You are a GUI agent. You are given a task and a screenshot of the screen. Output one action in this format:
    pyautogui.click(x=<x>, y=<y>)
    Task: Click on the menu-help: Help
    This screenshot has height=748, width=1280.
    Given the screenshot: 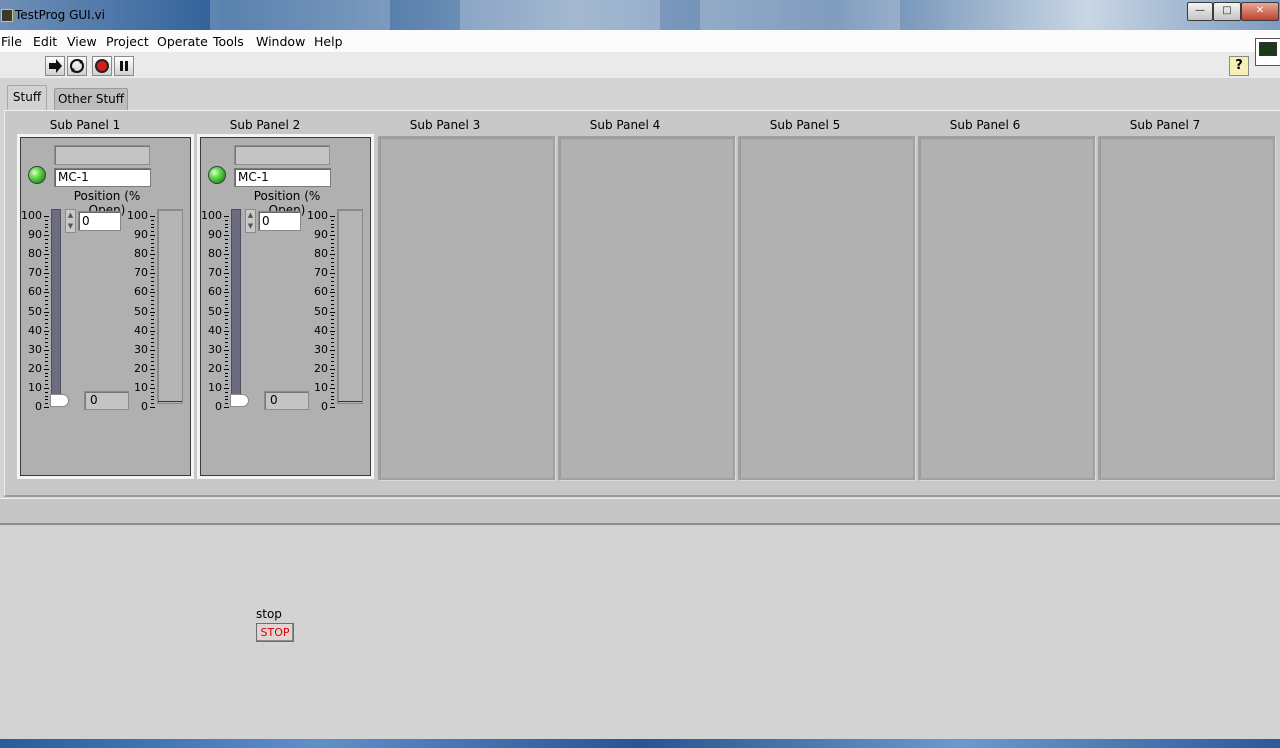 What is the action you would take?
    pyautogui.click(x=328, y=41)
    